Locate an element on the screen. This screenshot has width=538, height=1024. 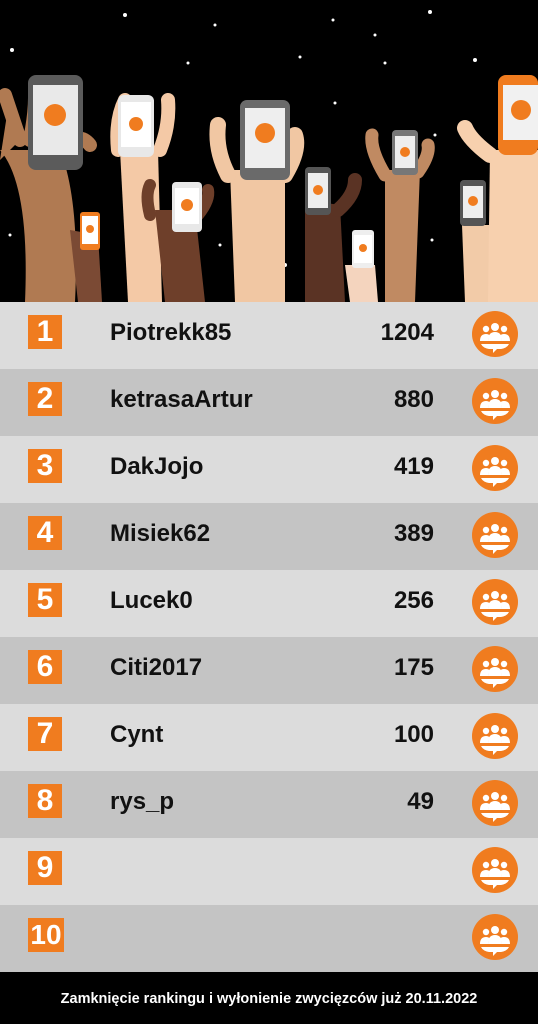
player-score: 49 is located at coordinates (420, 801).